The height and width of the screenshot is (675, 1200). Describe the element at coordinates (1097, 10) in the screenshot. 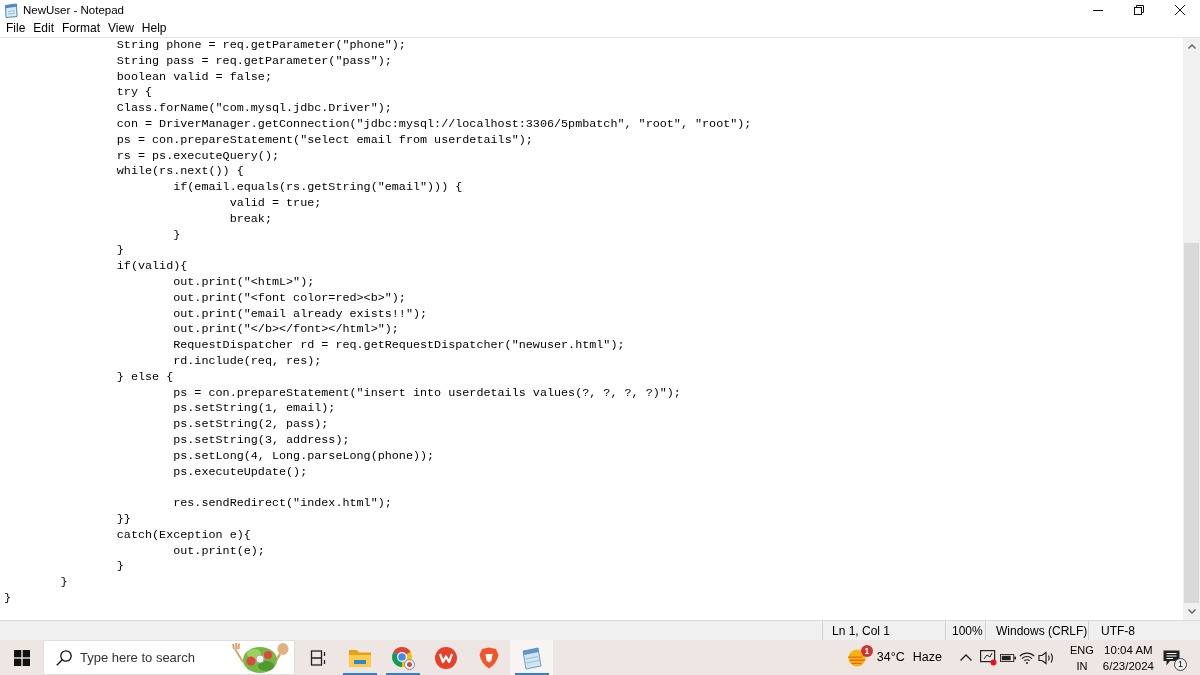

I see `minimize-icon` at that location.